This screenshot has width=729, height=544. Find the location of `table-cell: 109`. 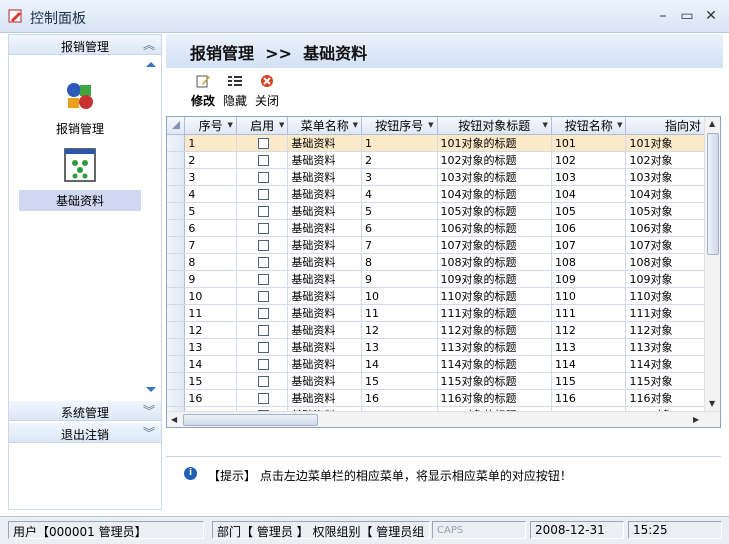

table-cell: 109 is located at coordinates (589, 279).